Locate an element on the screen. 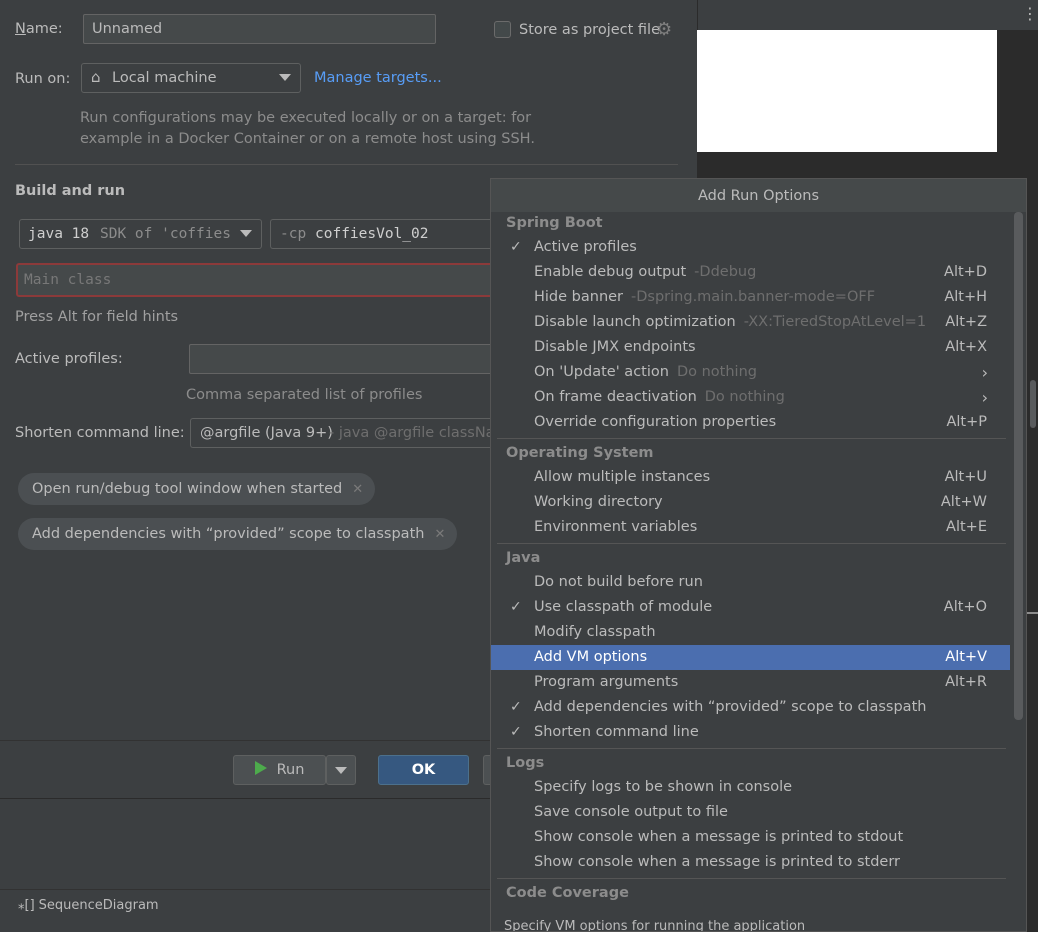 Image resolution: width=1038 pixels, height=932 pixels. option-shortcut: Alt+H is located at coordinates (965, 297).